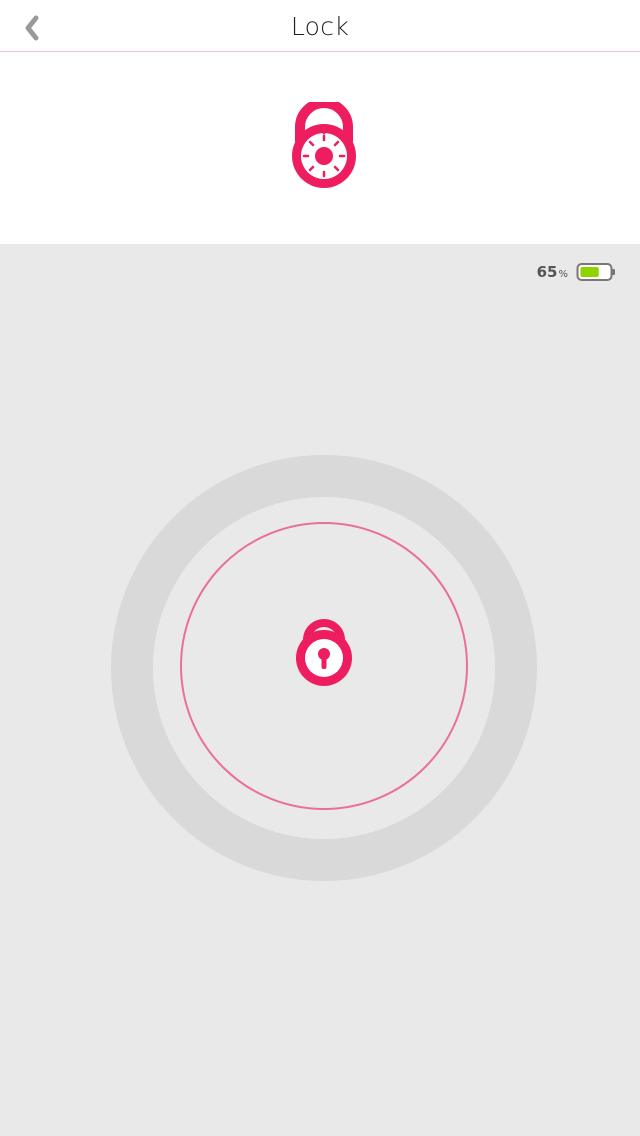  I want to click on battery-fill, so click(589, 272).